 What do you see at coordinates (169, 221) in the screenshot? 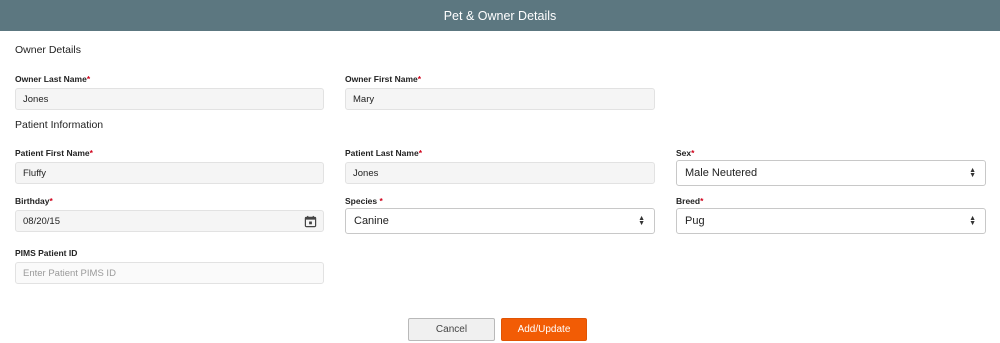
I see `birthday-input: 08/20/15` at bounding box center [169, 221].